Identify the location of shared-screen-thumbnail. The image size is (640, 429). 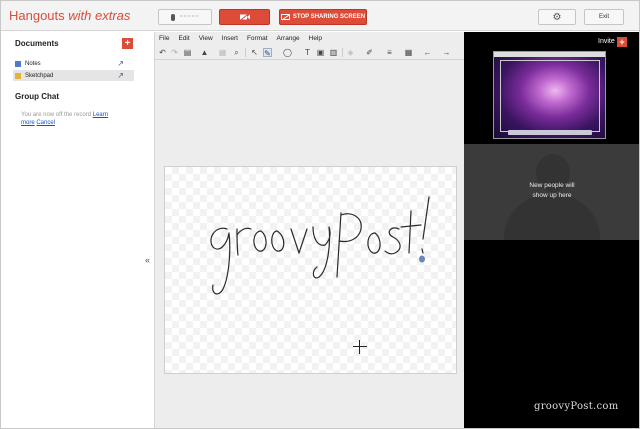
(549, 95).